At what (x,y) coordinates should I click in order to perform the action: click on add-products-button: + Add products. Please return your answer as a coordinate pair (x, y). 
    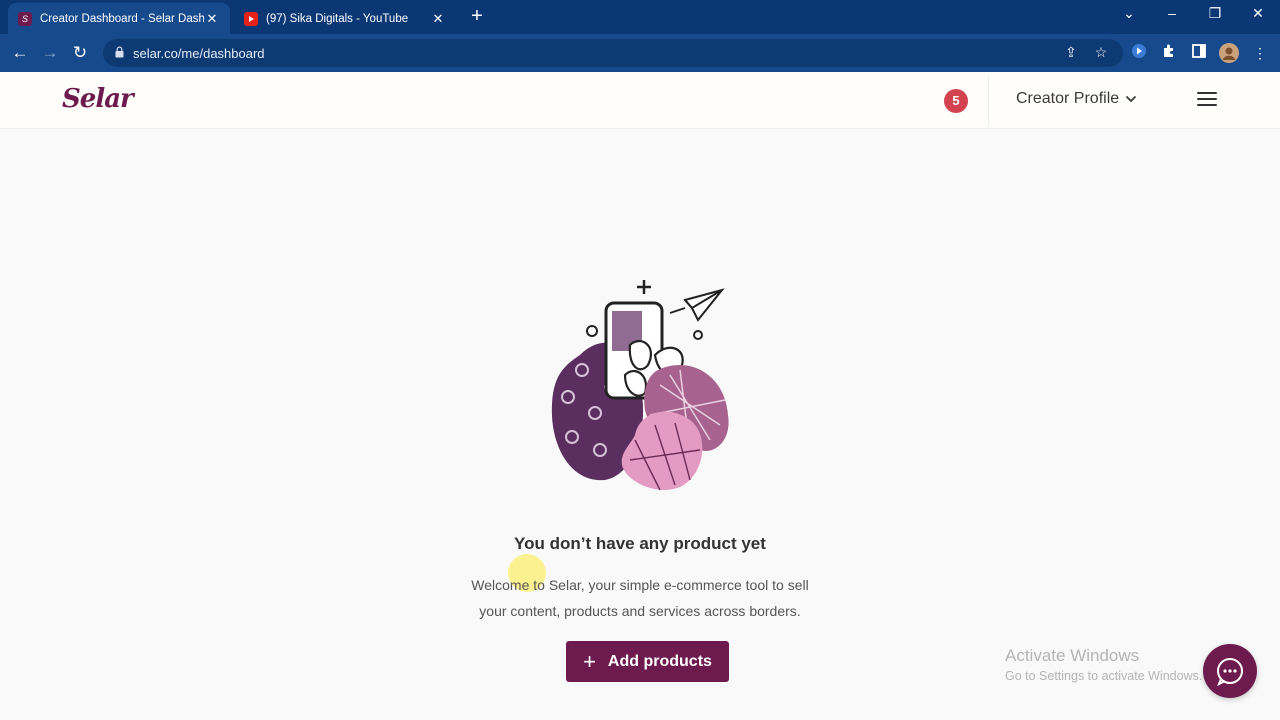
    Looking at the image, I should click on (647, 661).